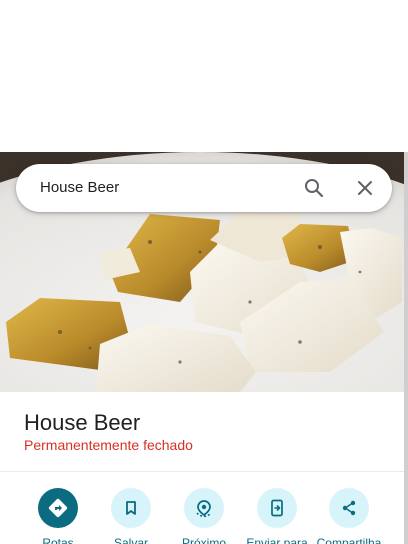 The height and width of the screenshot is (544, 408). I want to click on divider, so click(202, 471).